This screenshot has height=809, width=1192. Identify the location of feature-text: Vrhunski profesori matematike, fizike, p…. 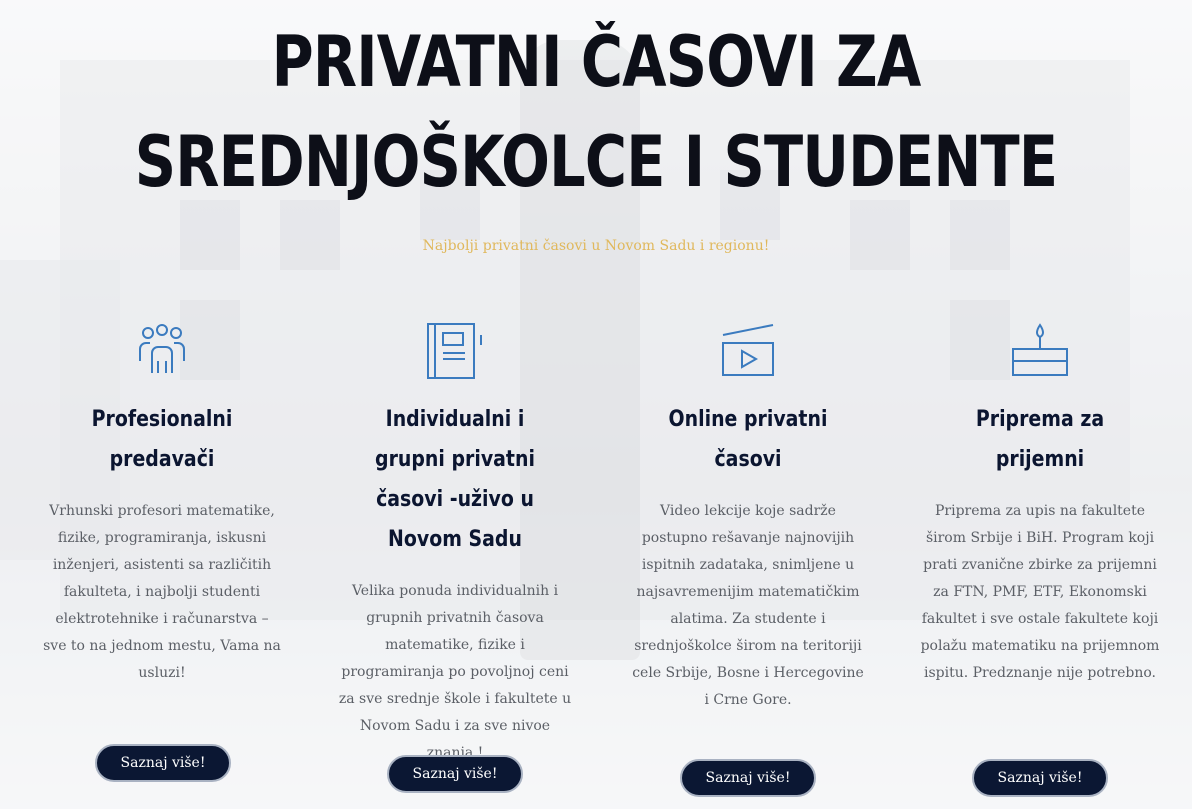
(162, 592).